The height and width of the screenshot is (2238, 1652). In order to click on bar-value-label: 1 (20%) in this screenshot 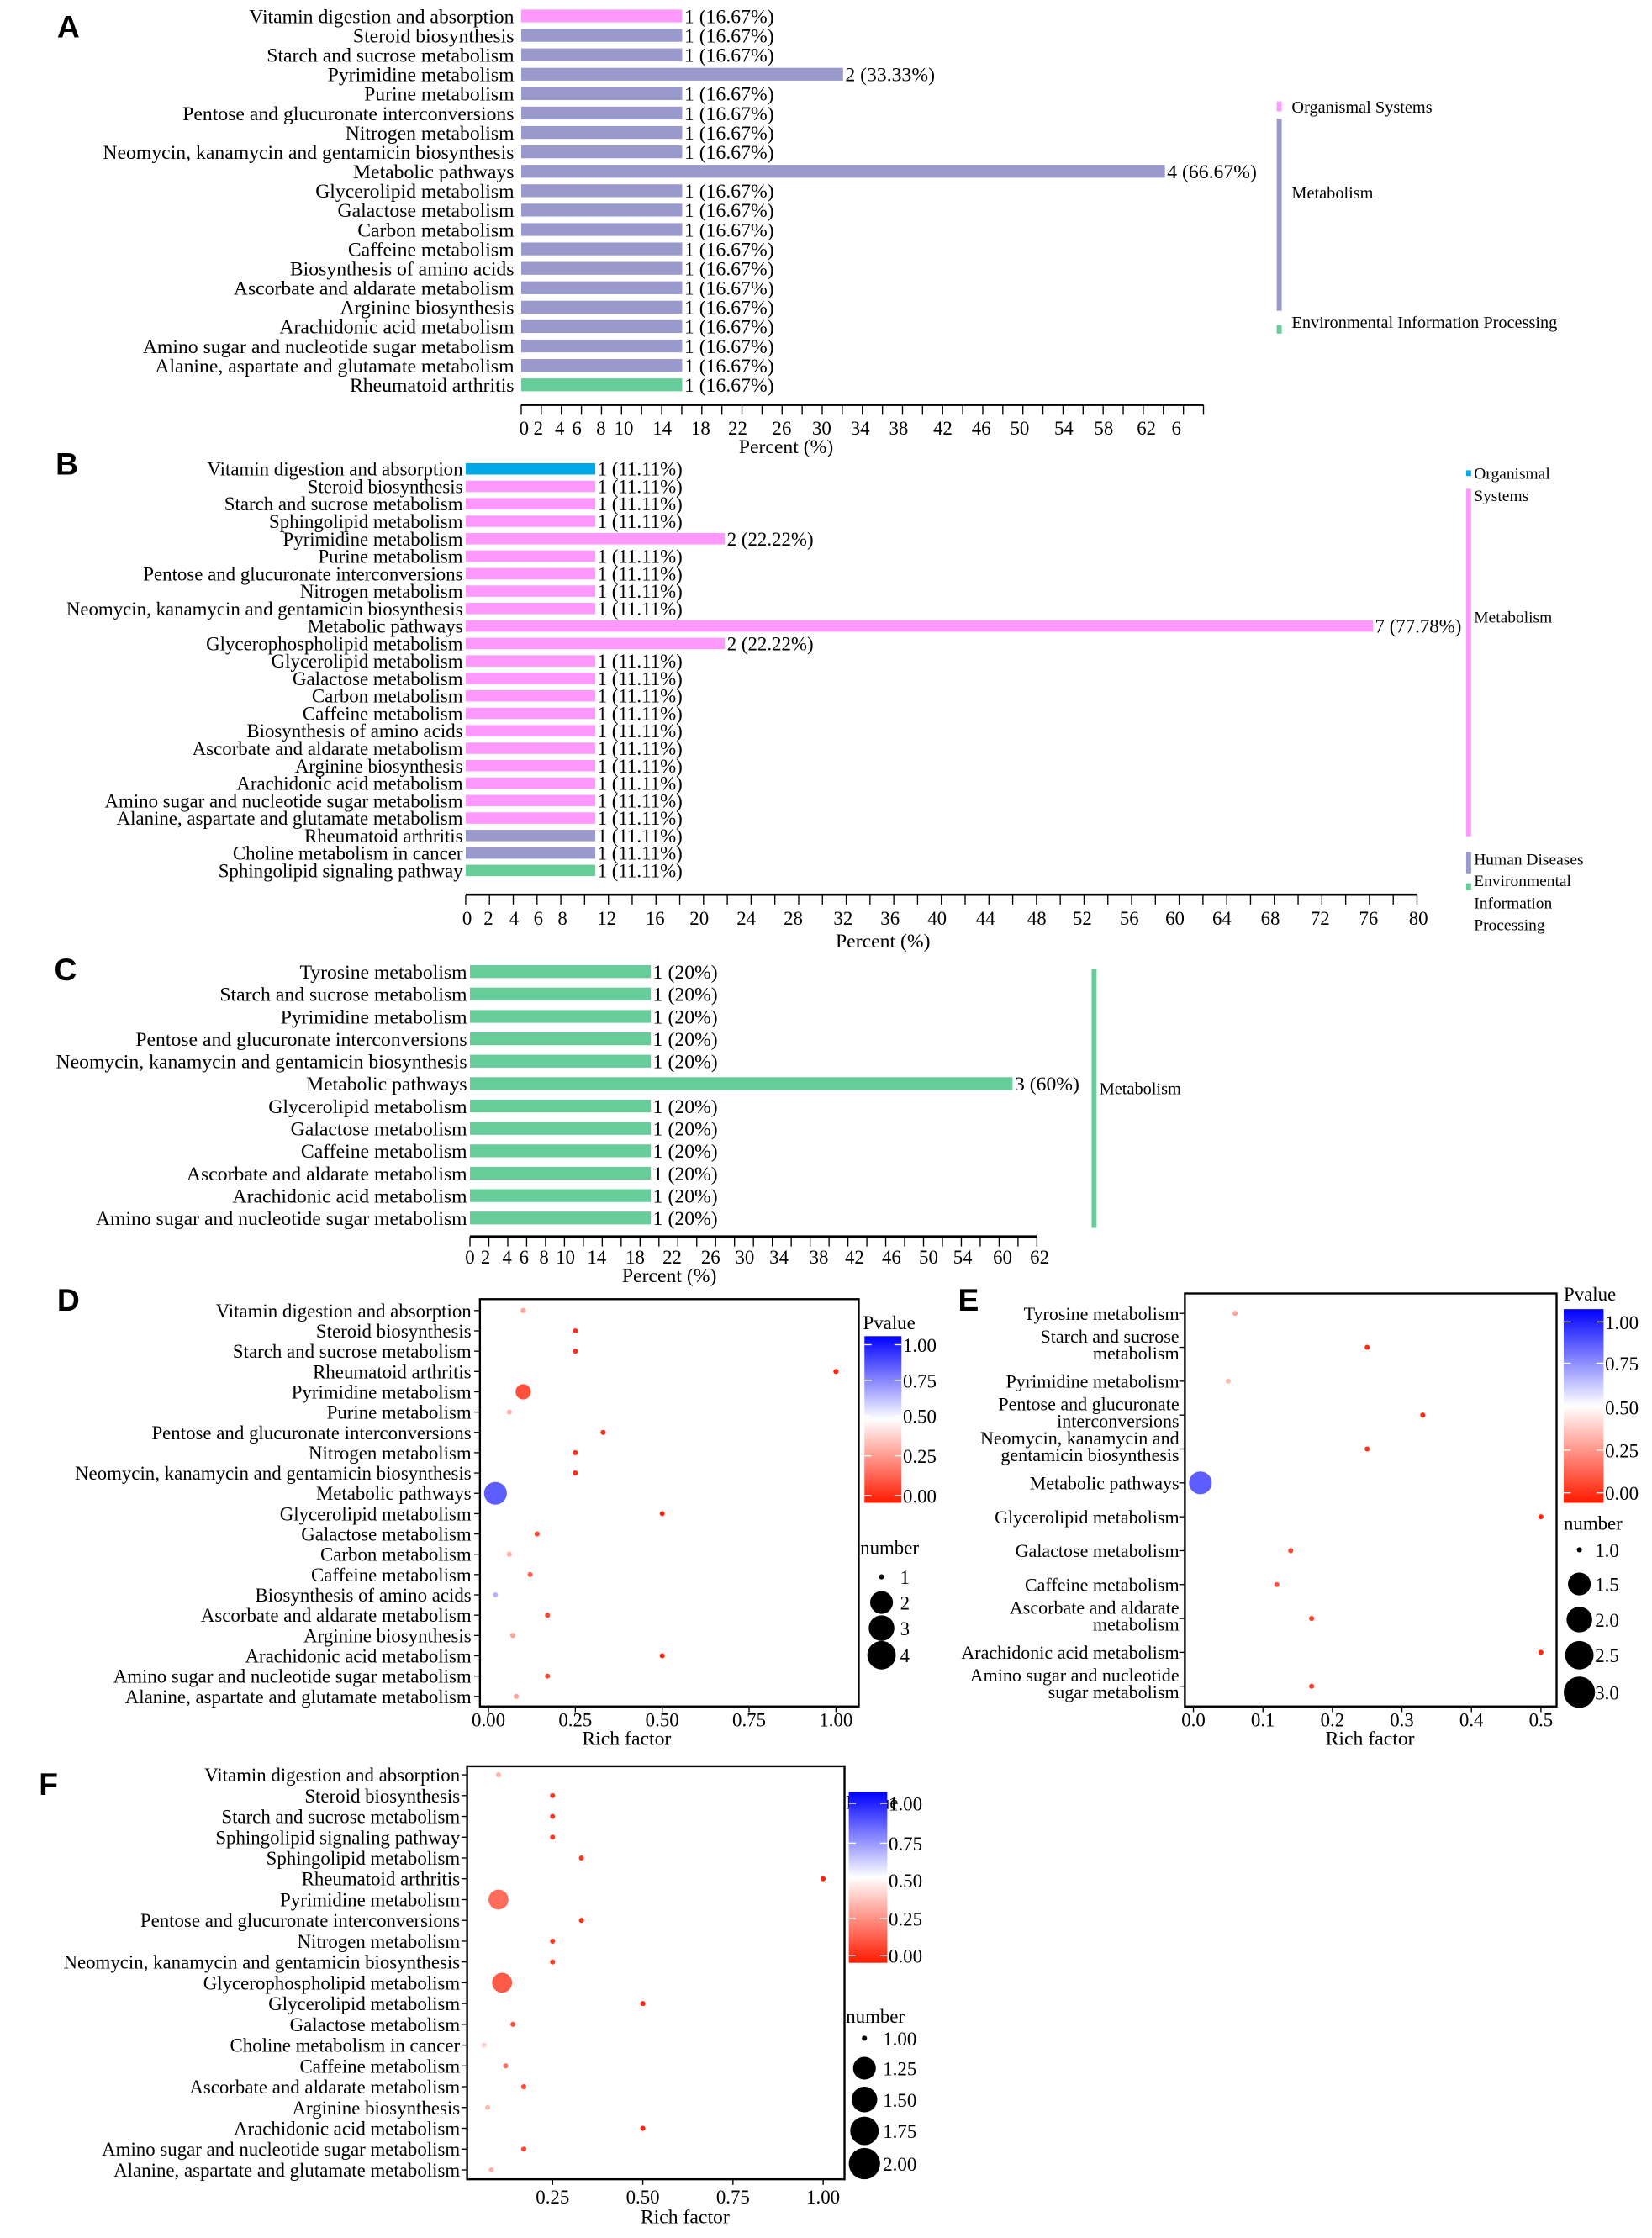, I will do `click(685, 1219)`.